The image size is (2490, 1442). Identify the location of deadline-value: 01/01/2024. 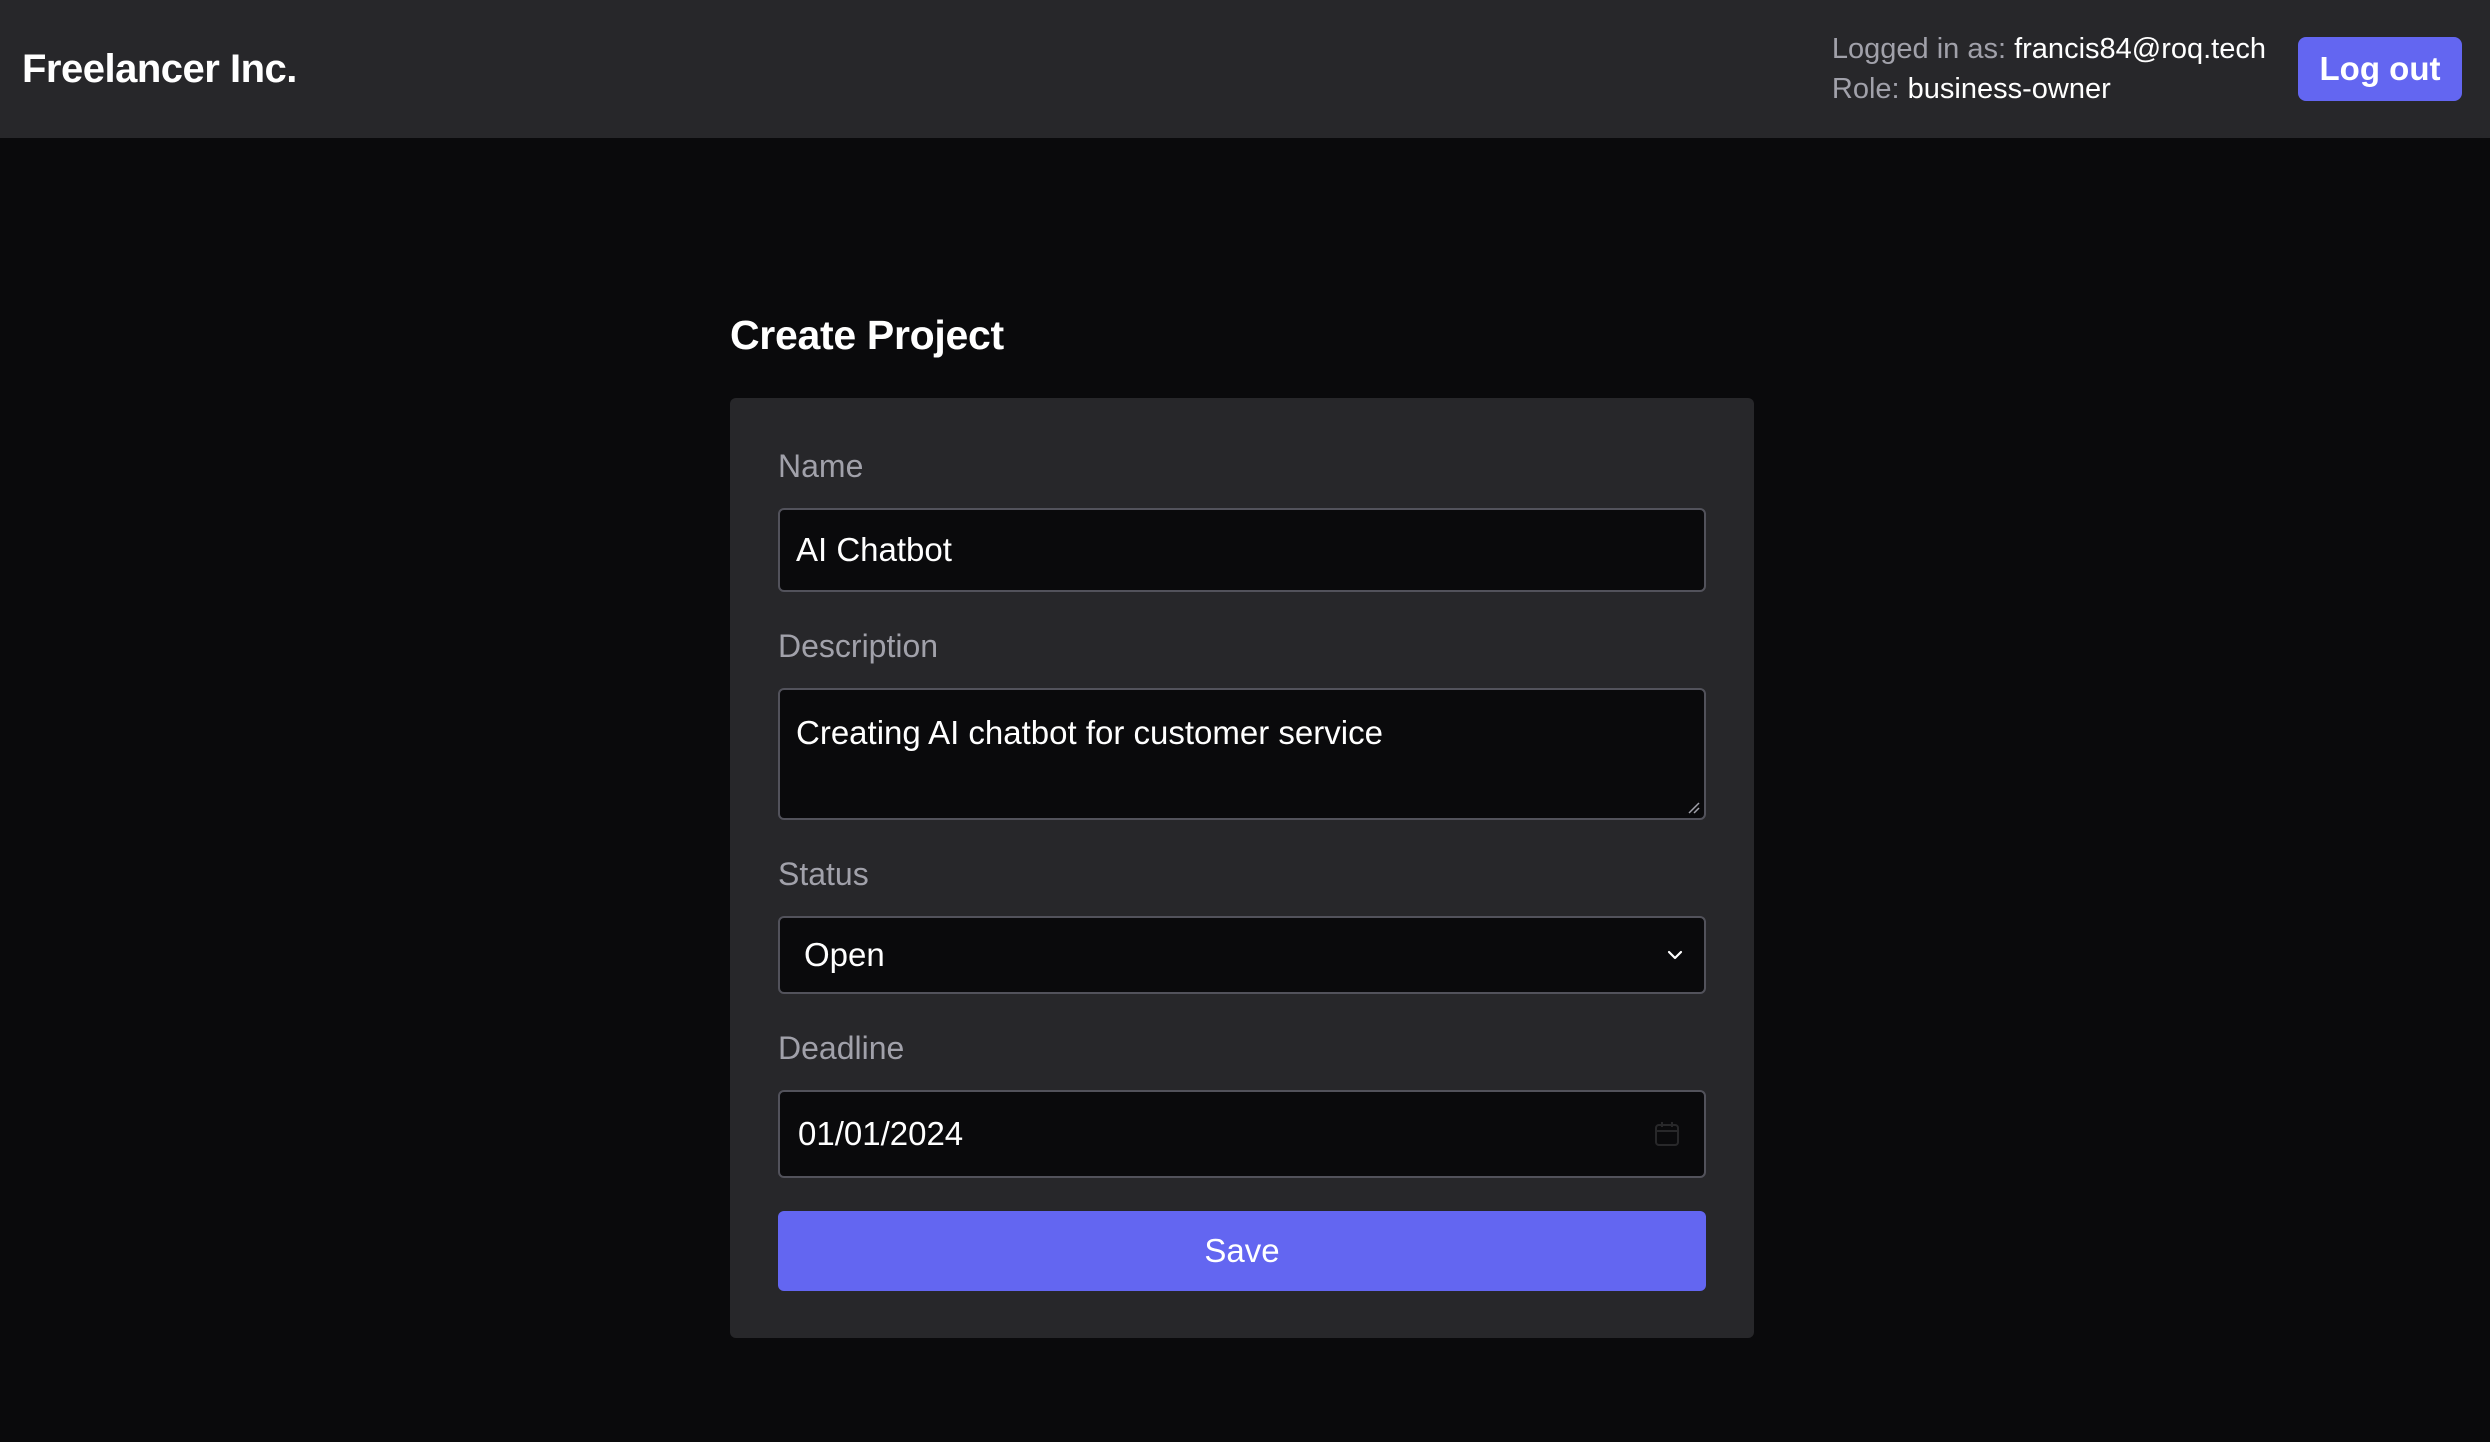
(881, 1133).